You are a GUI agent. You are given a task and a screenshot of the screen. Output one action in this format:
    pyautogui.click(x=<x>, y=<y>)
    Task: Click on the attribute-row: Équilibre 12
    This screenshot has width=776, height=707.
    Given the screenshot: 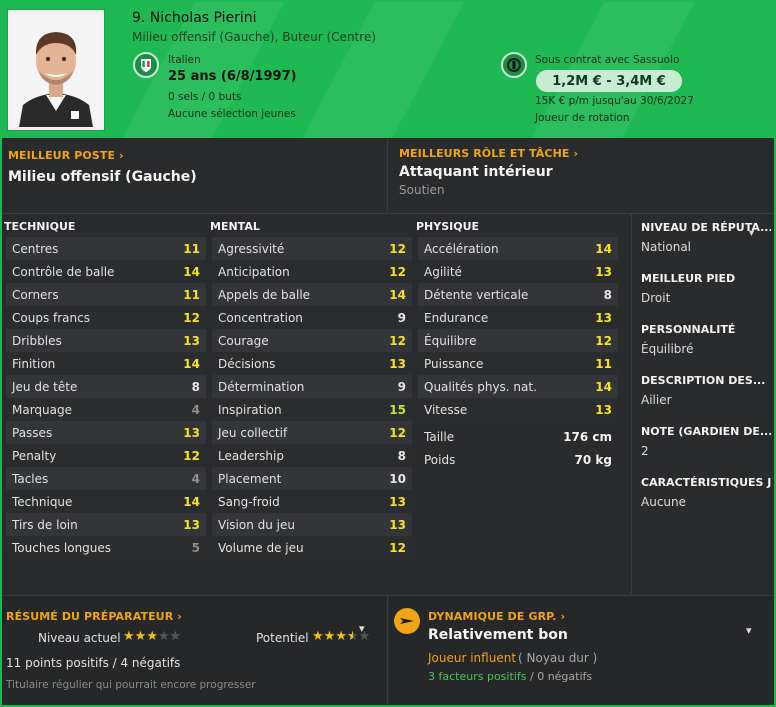 What is the action you would take?
    pyautogui.click(x=518, y=340)
    